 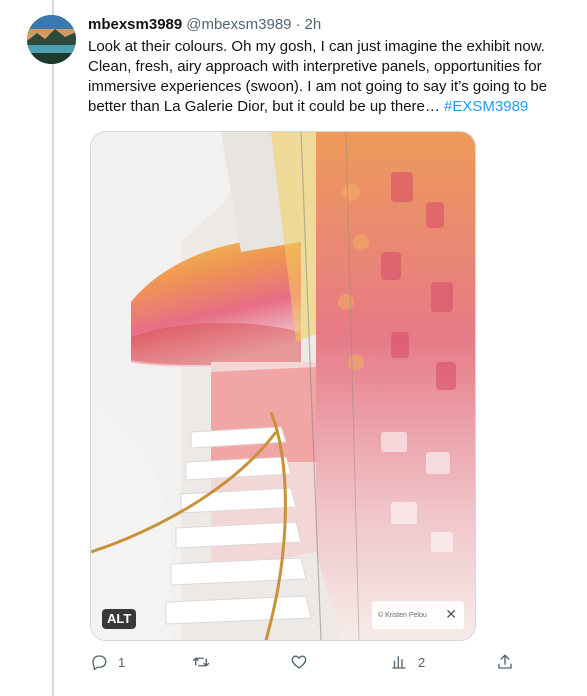 I want to click on reply-button: 1, so click(x=107, y=662).